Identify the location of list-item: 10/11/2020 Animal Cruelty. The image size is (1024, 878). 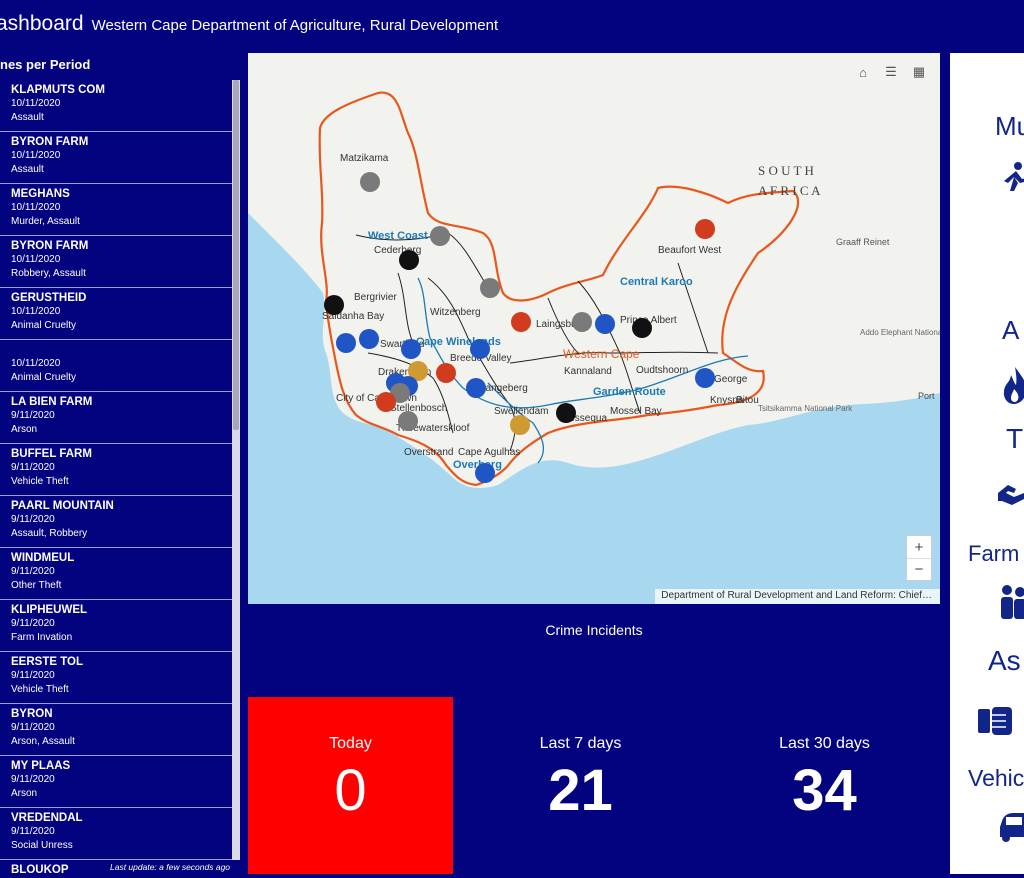
(116, 366).